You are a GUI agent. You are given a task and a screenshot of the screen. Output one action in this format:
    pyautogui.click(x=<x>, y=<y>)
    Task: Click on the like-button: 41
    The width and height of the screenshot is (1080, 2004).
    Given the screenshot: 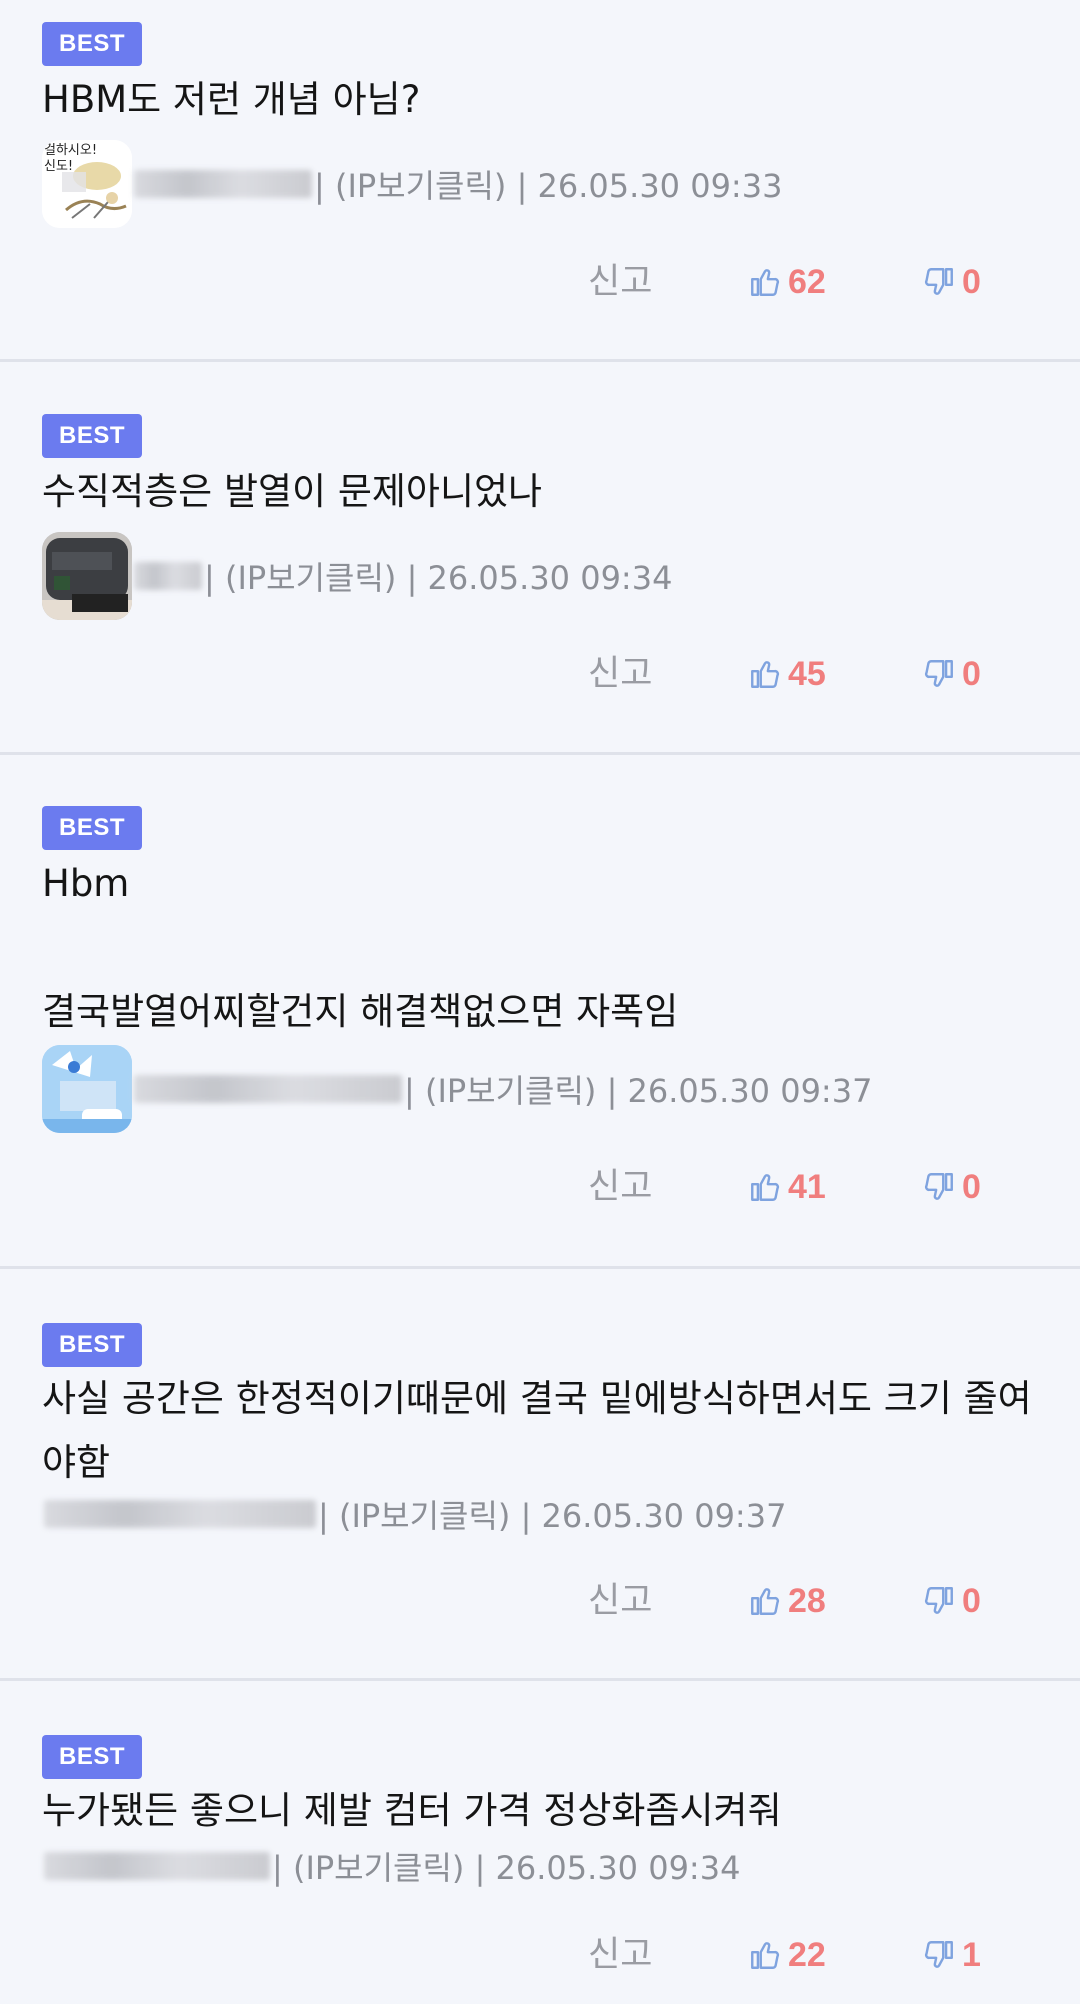 What is the action you would take?
    pyautogui.click(x=787, y=1187)
    